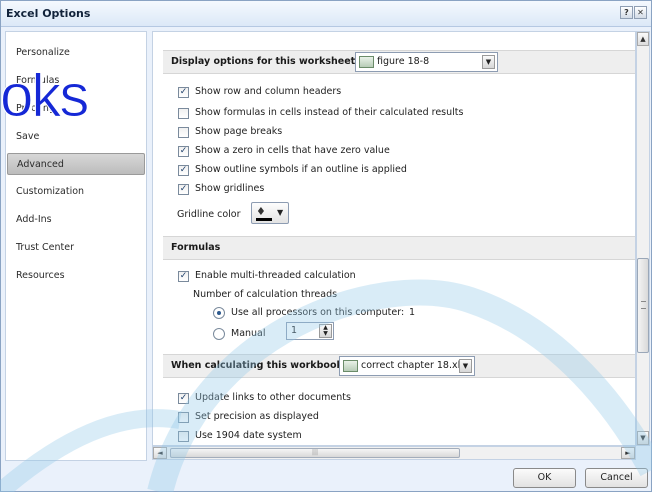 Image resolution: width=652 pixels, height=492 pixels. I want to click on nav-item-trust-center: Trust Center, so click(76, 248).